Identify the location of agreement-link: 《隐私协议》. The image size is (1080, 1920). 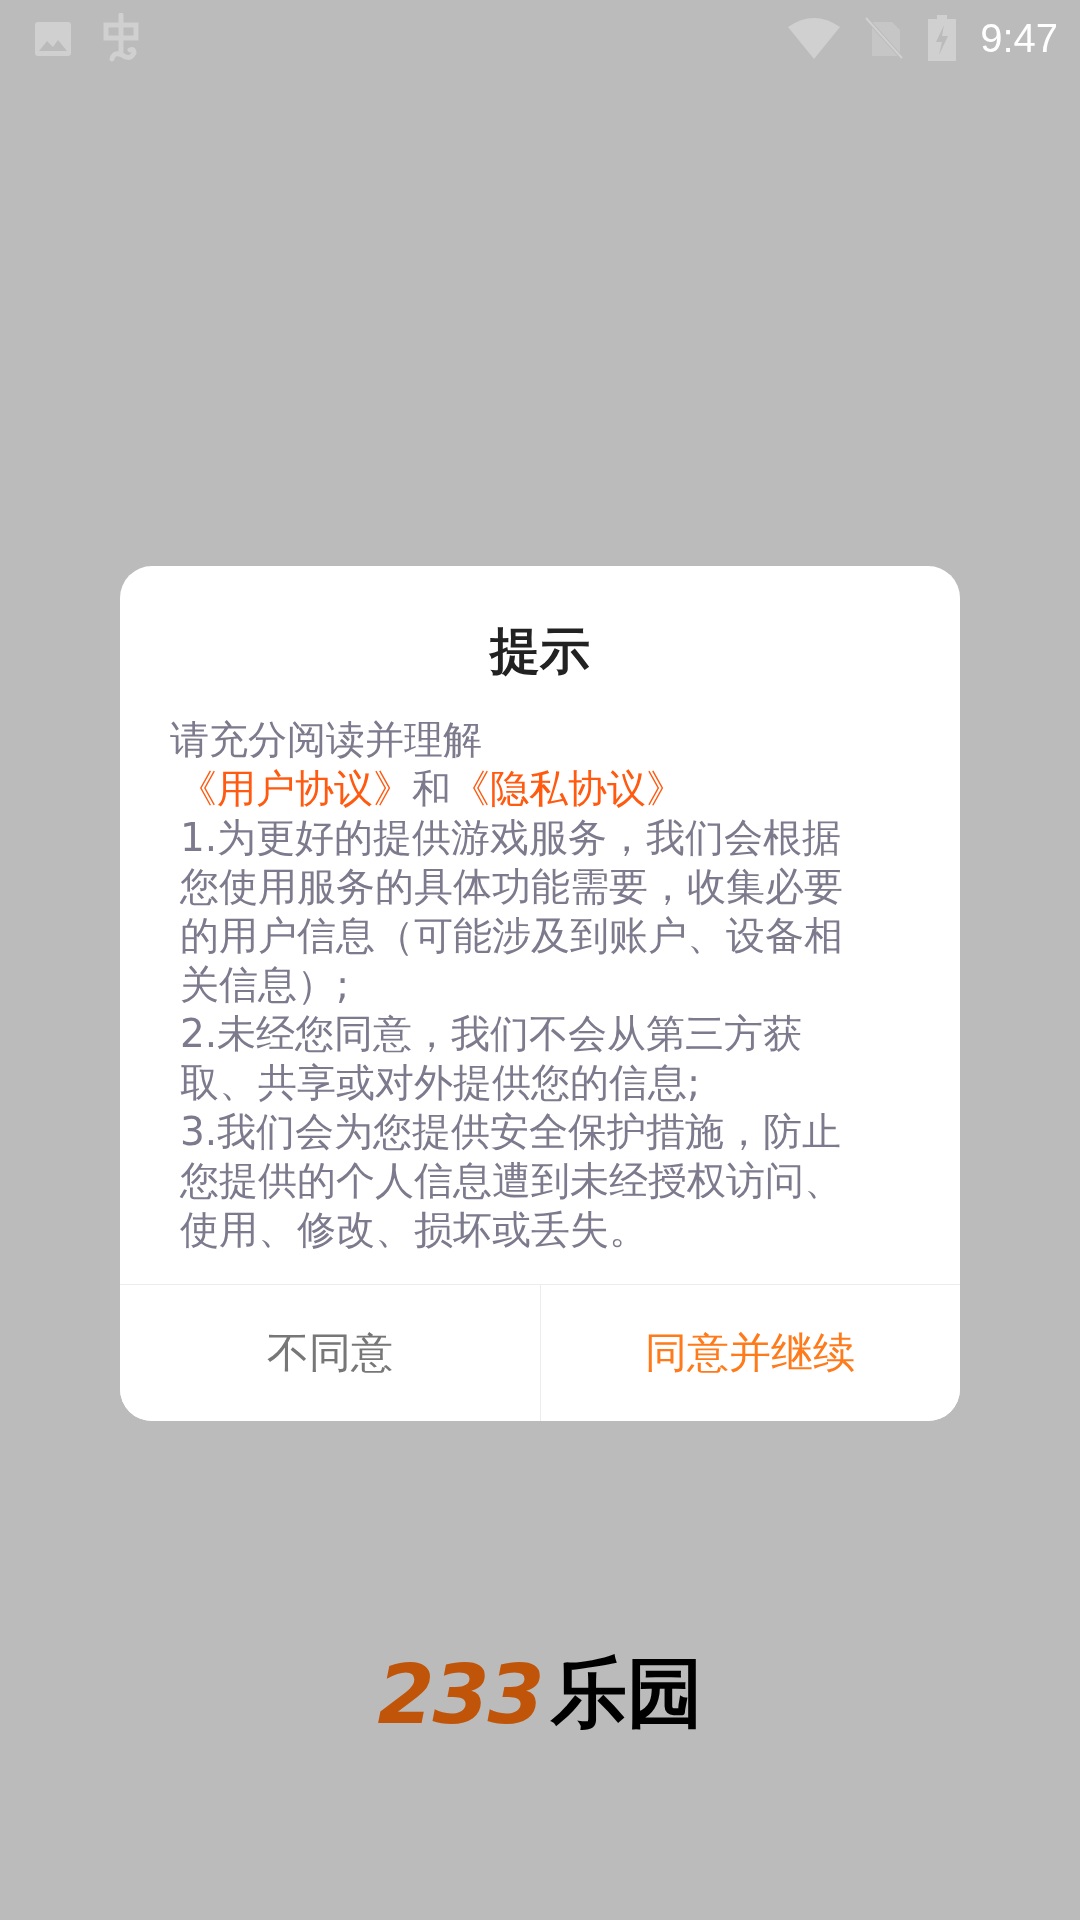
(568, 788).